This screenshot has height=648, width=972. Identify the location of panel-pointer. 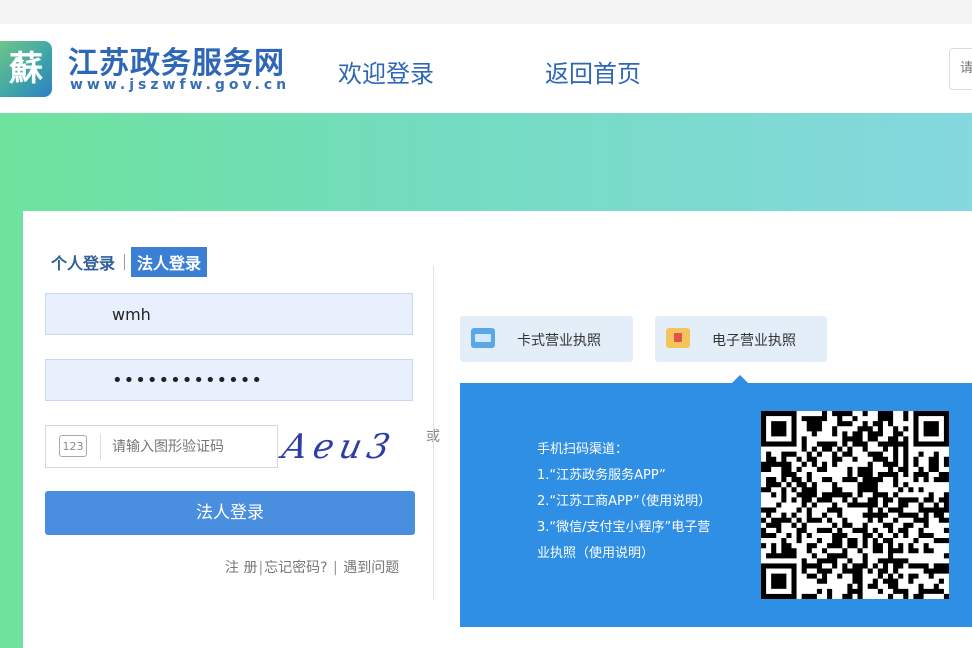
(740, 379).